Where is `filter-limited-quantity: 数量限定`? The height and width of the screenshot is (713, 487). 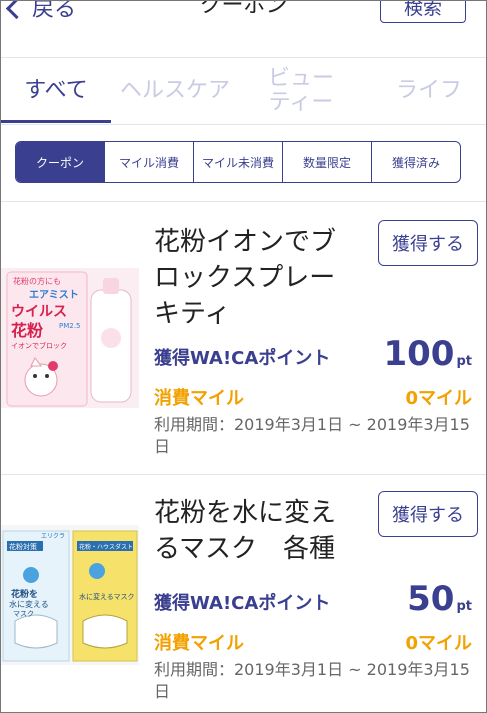
filter-limited-quantity: 数量限定 is located at coordinates (326, 162).